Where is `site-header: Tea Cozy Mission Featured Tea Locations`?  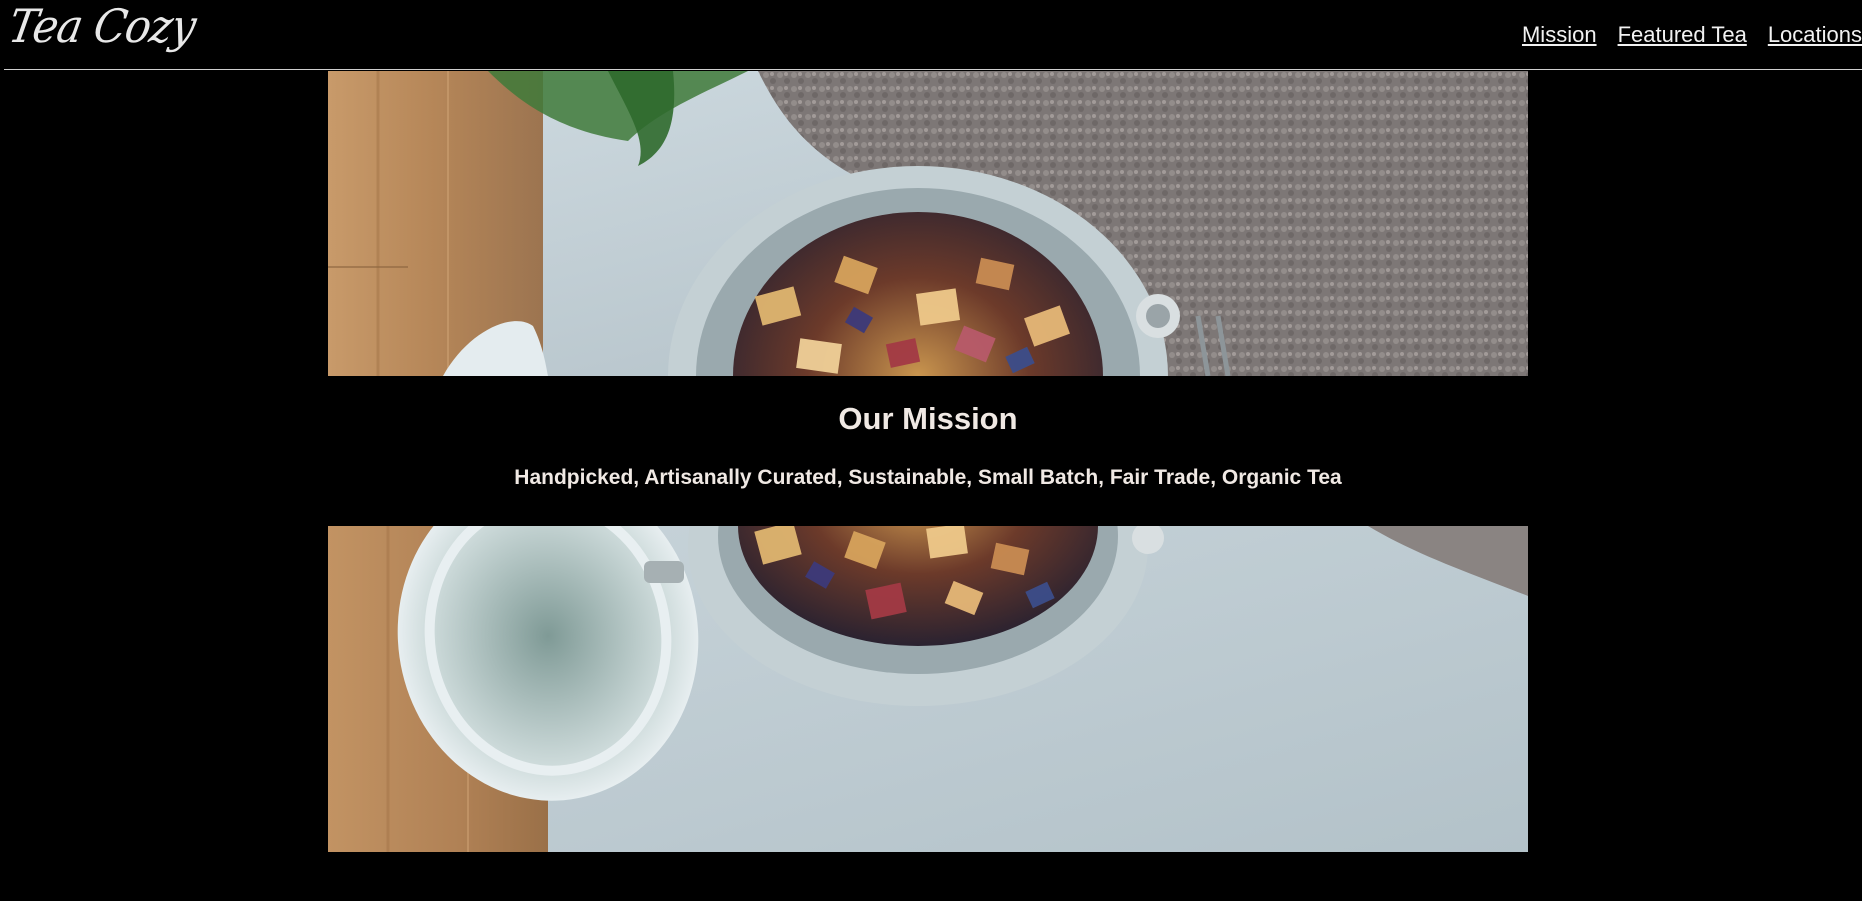
site-header: Tea Cozy Mission Featured Tea Locations is located at coordinates (933, 35).